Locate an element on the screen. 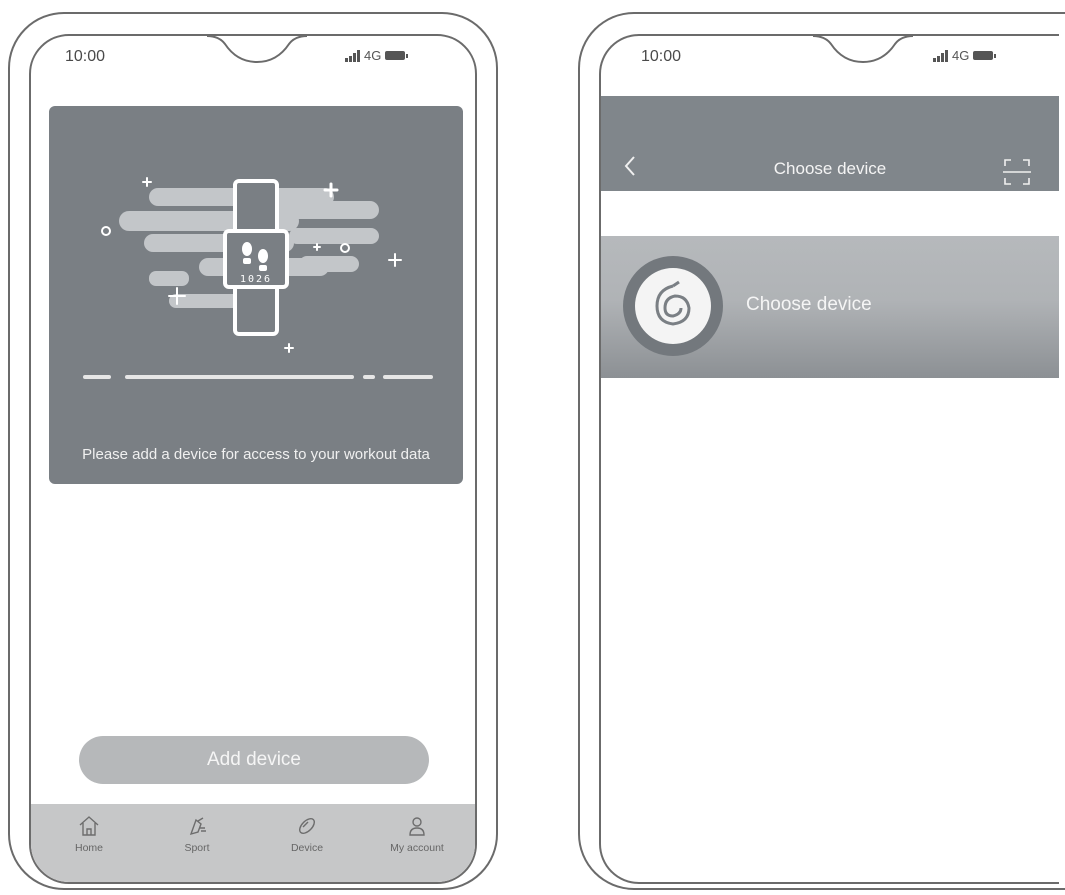 Image resolution: width=1065 pixels, height=895 pixels. tab-my-account: My account is located at coordinates (417, 834).